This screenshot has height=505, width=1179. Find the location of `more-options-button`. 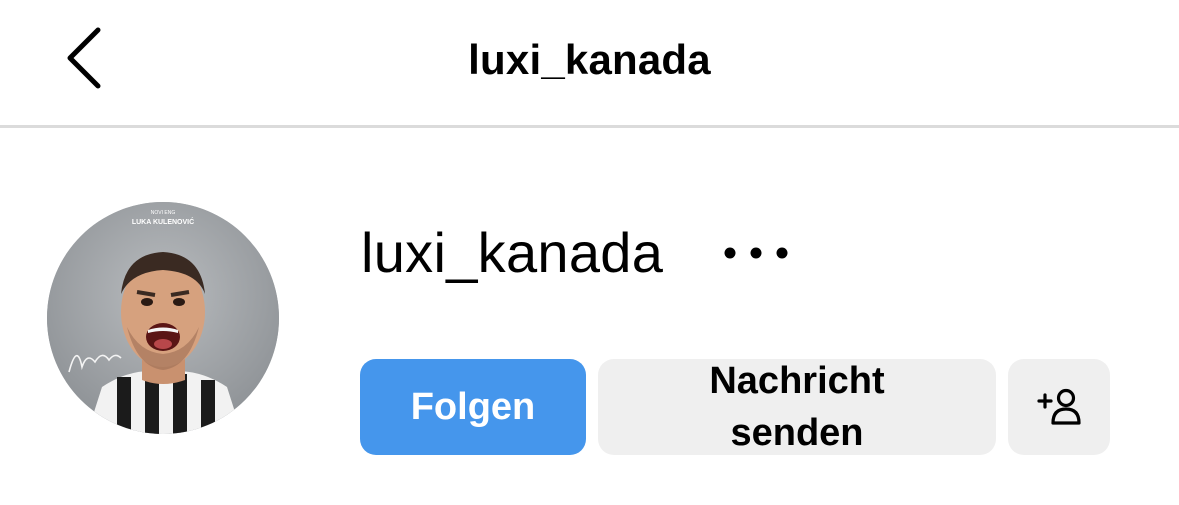

more-options-button is located at coordinates (757, 253).